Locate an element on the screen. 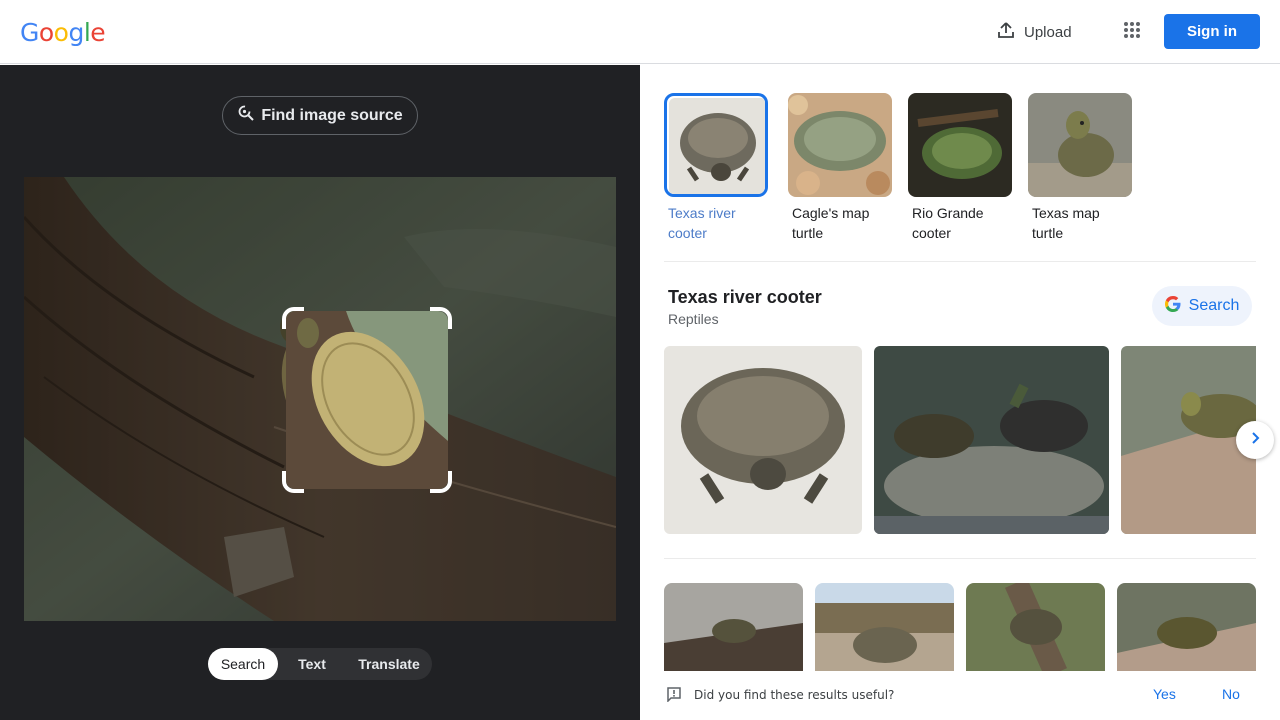 This screenshot has width=1280, height=720. carousel-next-button is located at coordinates (1255, 440).